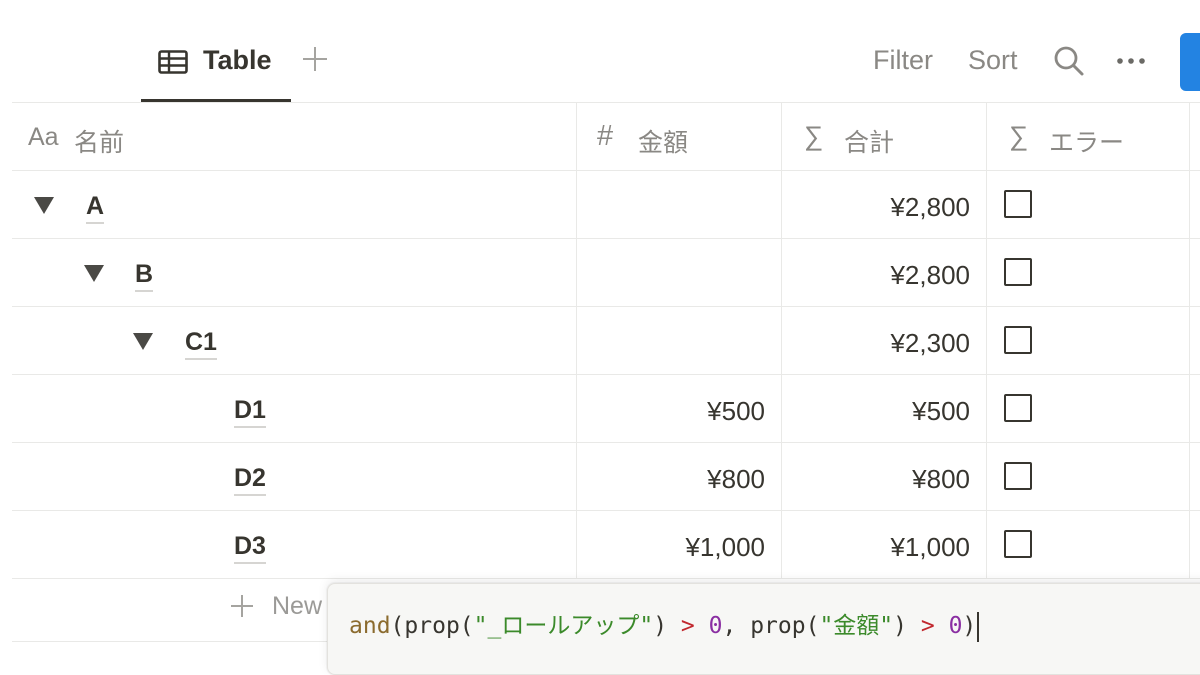 The image size is (1200, 675). I want to click on column-header-name: Aa 名前, so click(294, 136).